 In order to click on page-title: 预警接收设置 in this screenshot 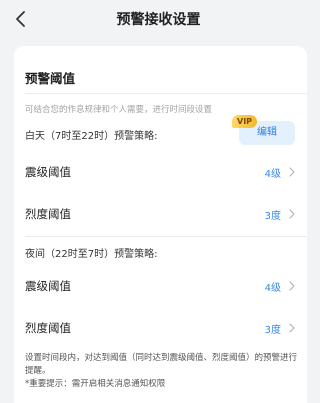, I will do `click(158, 20)`.